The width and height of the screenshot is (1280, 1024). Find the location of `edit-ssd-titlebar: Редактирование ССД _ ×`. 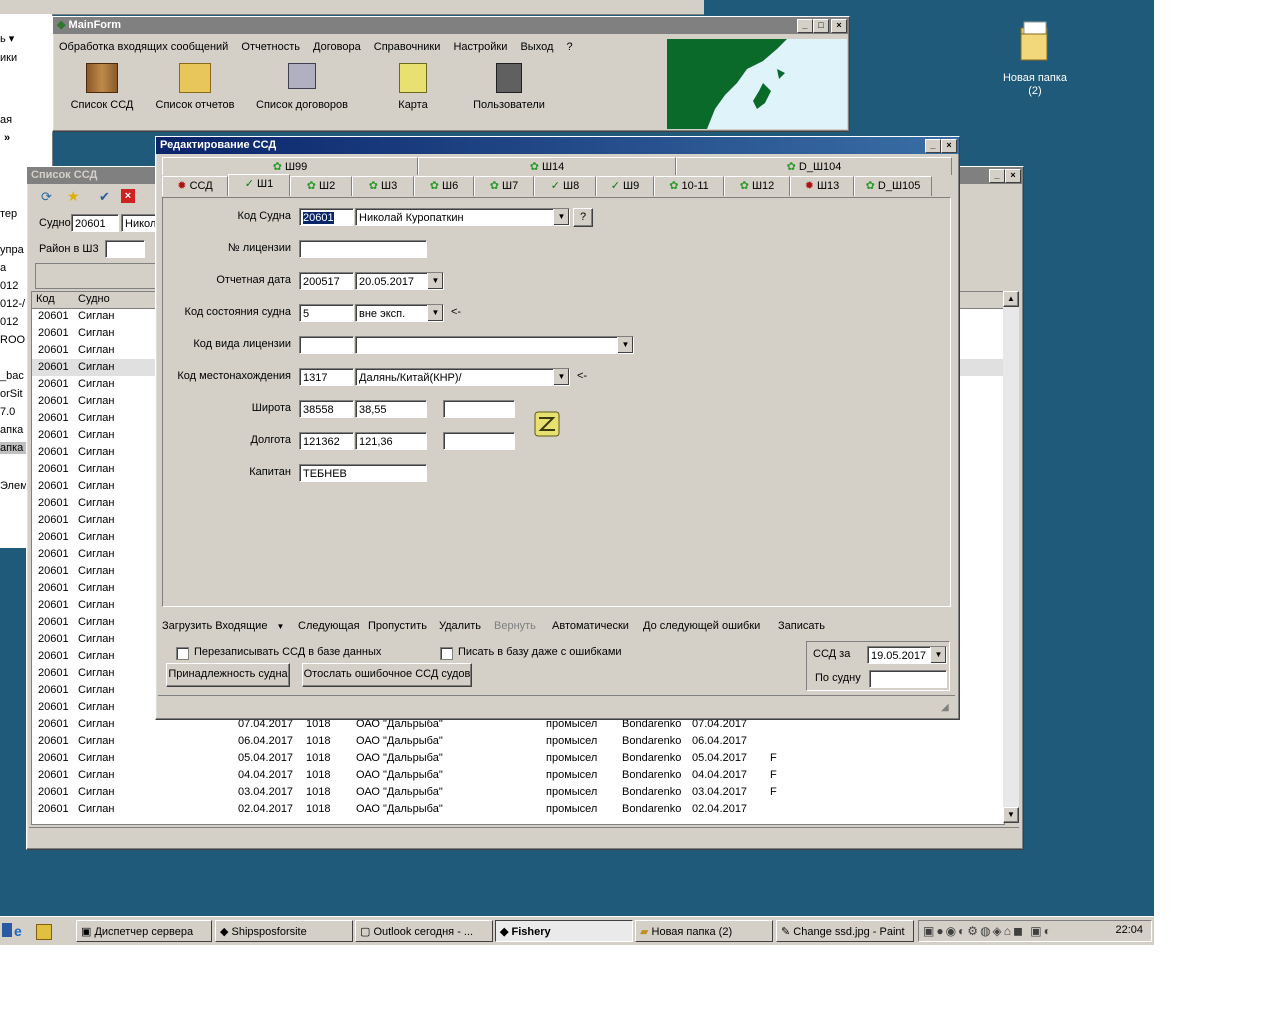

edit-ssd-titlebar: Редактирование ССД _ × is located at coordinates (557, 145).